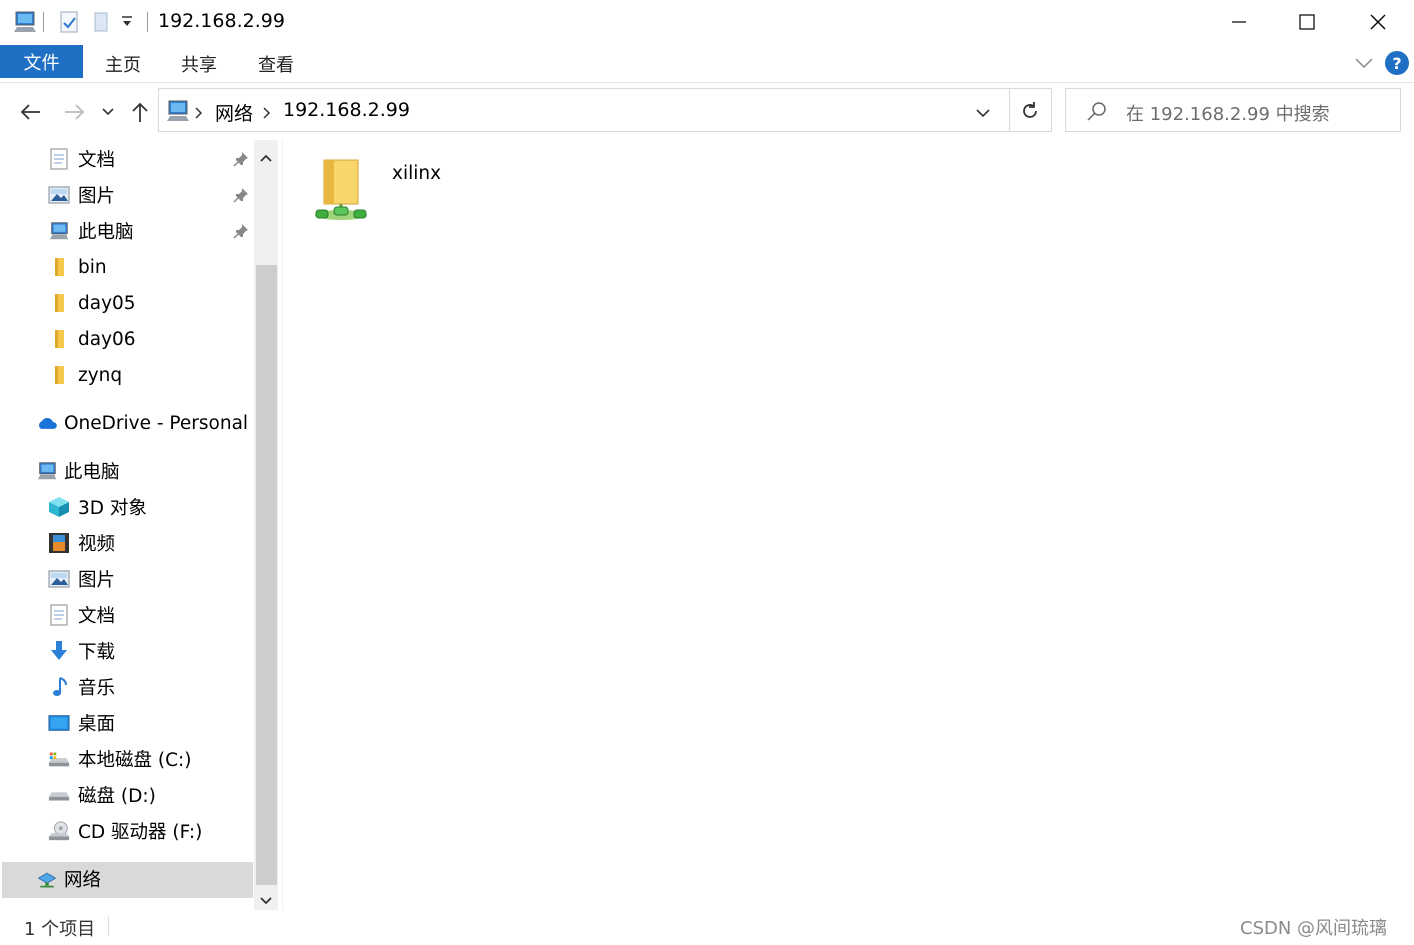  What do you see at coordinates (1307, 22) in the screenshot?
I see `maximize-button` at bounding box center [1307, 22].